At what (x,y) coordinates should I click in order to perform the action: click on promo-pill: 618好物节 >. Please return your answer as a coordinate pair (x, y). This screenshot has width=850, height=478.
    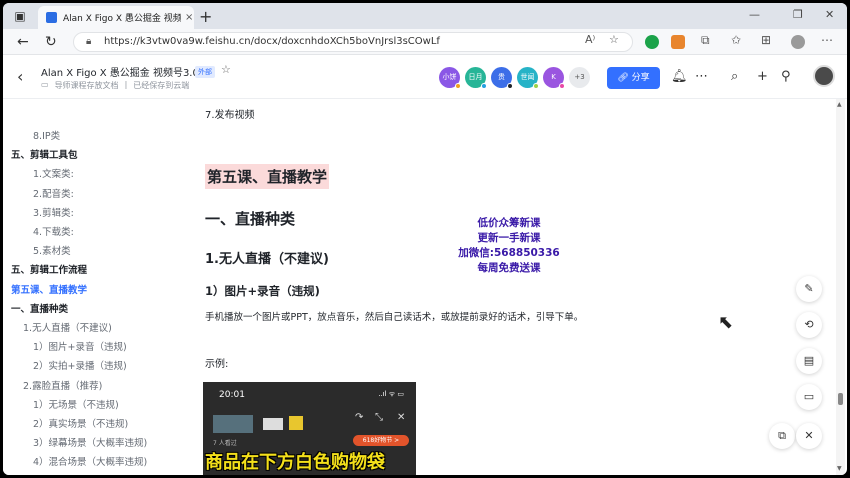
    Looking at the image, I should click on (381, 440).